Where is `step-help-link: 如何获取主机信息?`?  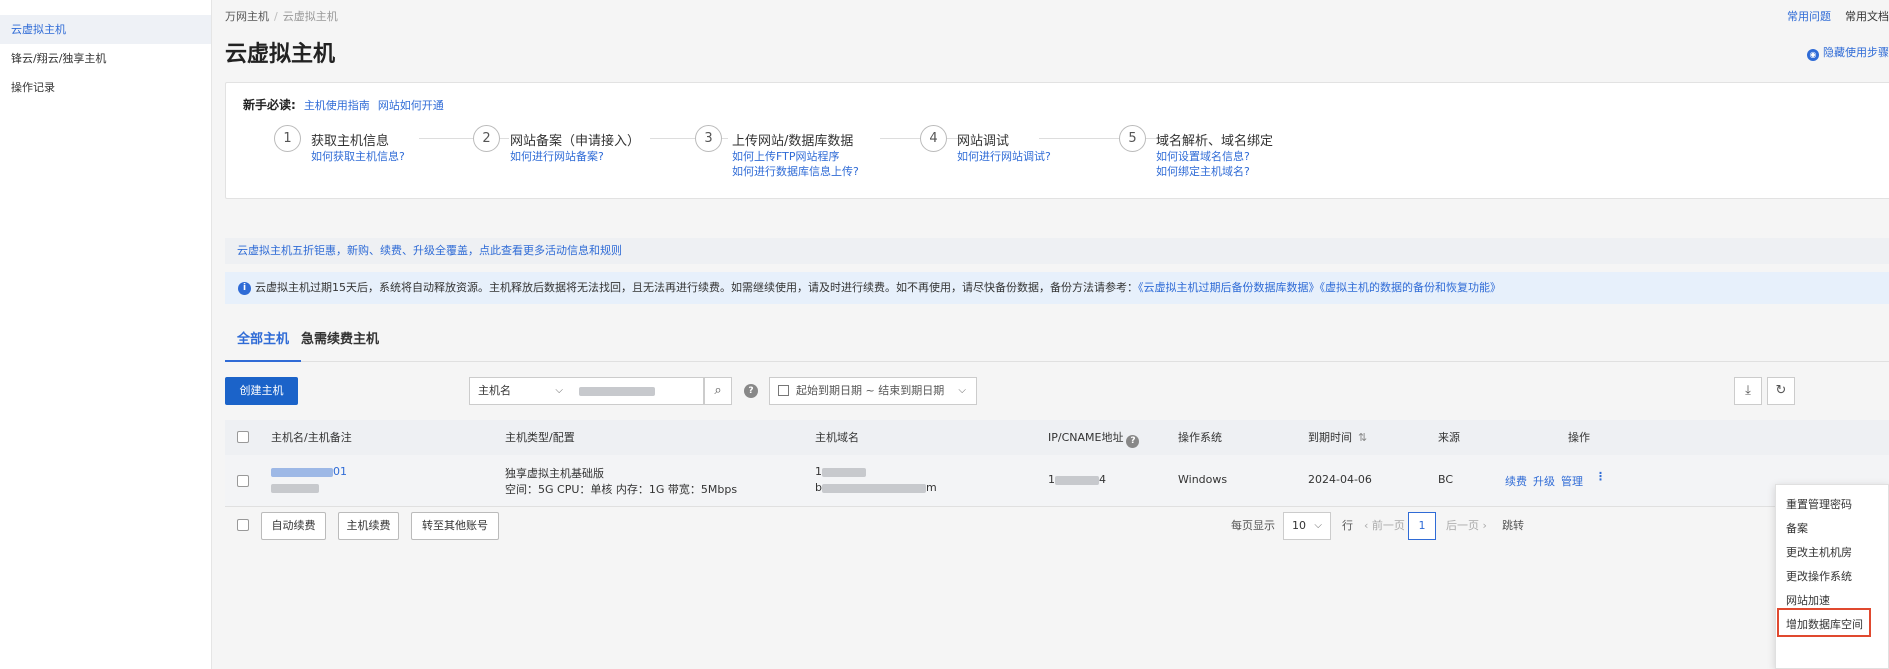 step-help-link: 如何获取主机信息? is located at coordinates (358, 156).